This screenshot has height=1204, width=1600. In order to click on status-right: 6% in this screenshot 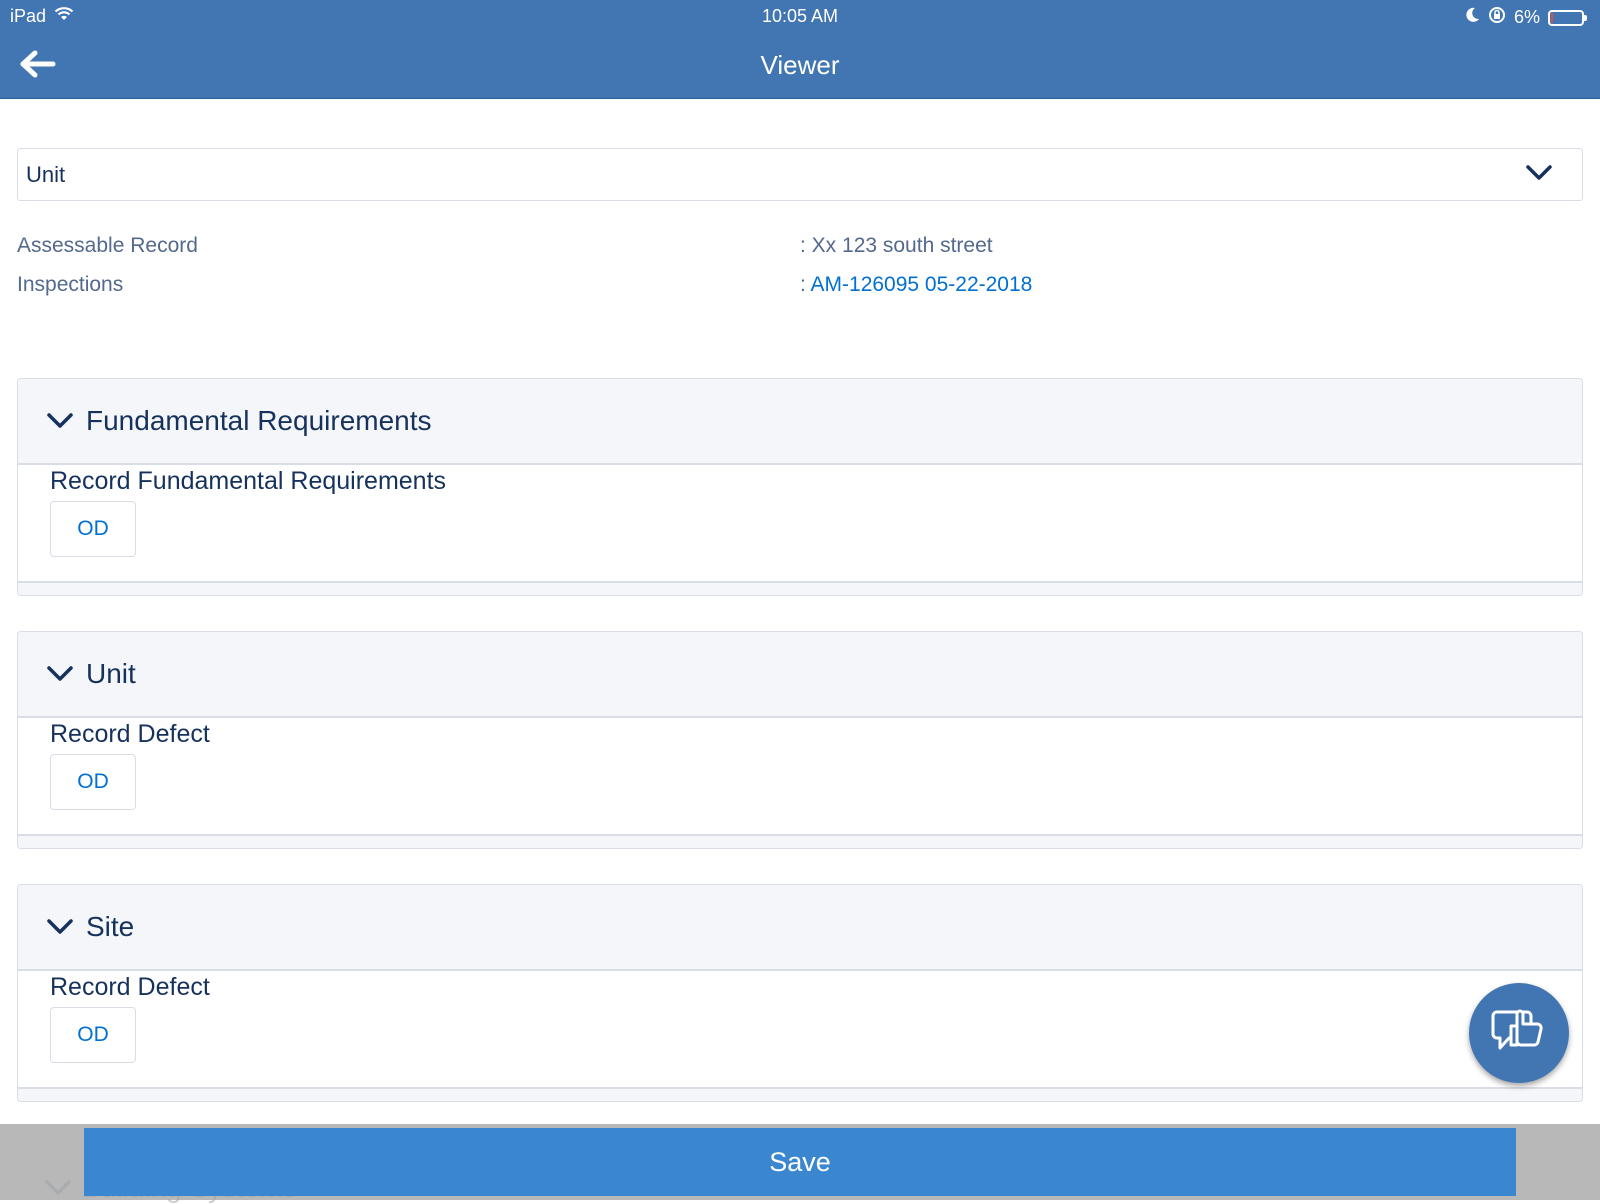, I will do `click(1526, 17)`.